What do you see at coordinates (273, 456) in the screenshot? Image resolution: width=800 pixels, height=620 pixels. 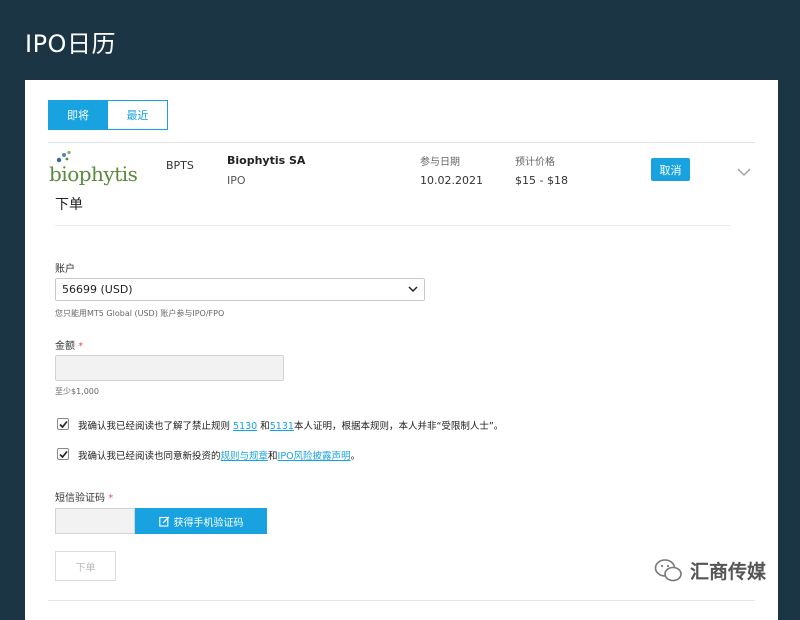 I see `check2-mid: 和` at bounding box center [273, 456].